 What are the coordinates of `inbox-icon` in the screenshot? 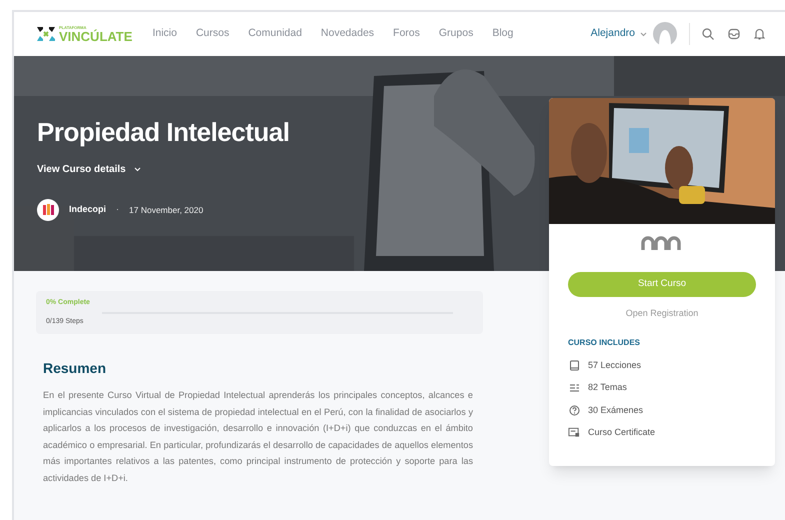 It's located at (734, 34).